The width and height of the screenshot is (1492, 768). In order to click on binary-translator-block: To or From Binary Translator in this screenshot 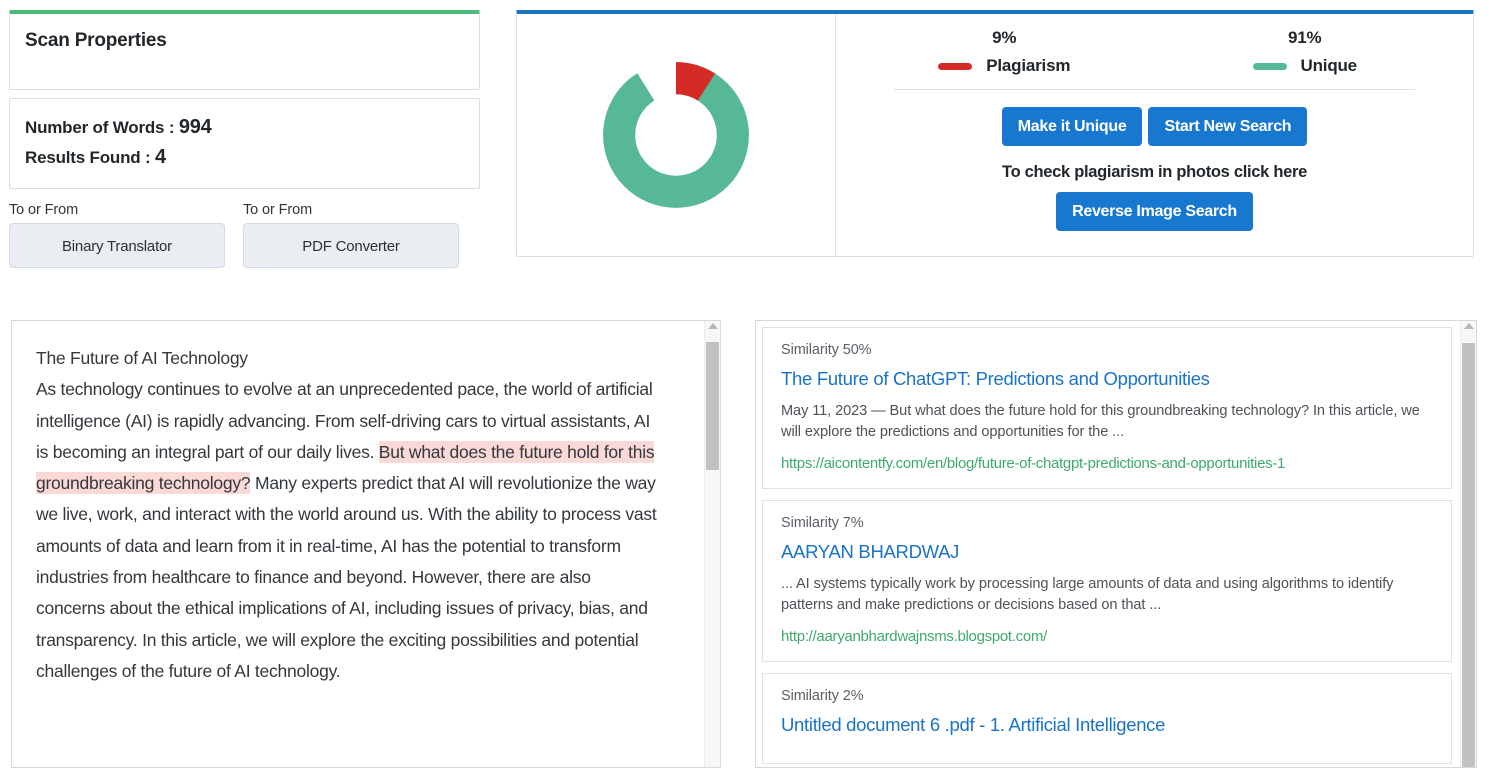, I will do `click(117, 235)`.